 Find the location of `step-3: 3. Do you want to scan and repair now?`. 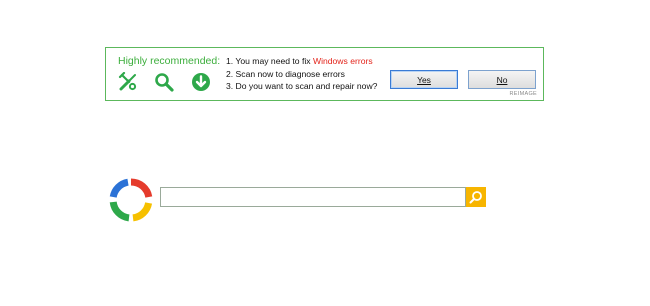

step-3: 3. Do you want to scan and repair now? is located at coordinates (302, 86).